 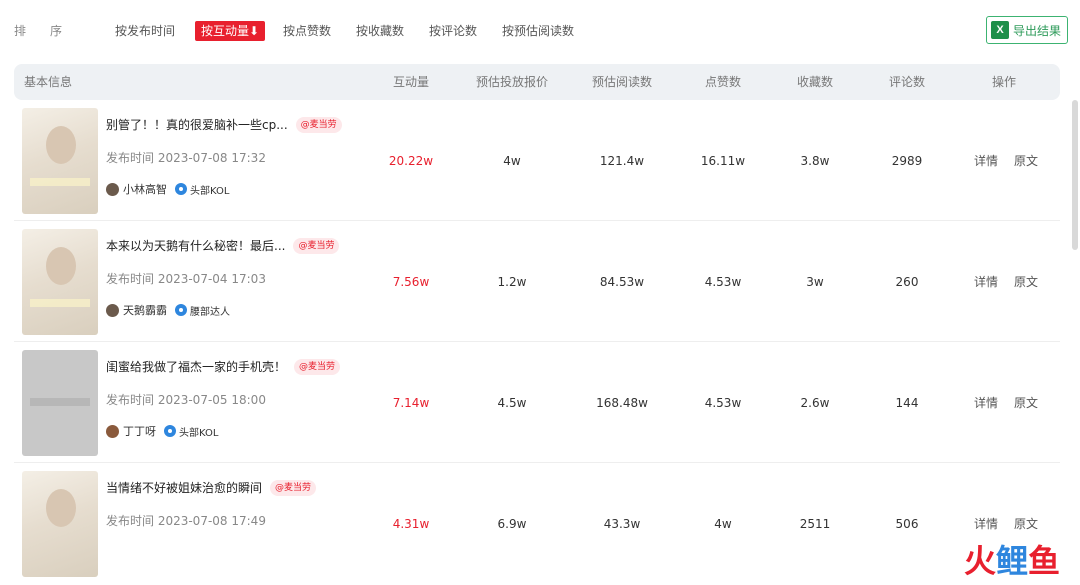 I want to click on cell-reads: 121.4w, so click(x=622, y=161).